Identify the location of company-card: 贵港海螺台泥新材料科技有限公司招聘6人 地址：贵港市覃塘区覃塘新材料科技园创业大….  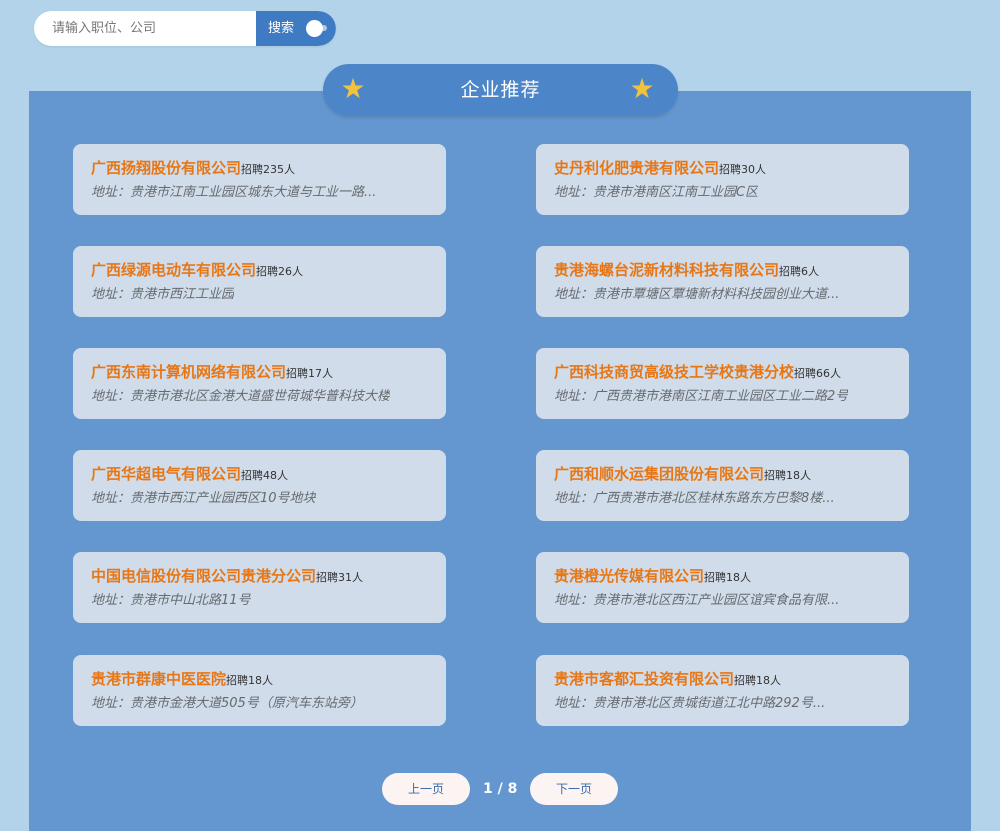
(722, 281).